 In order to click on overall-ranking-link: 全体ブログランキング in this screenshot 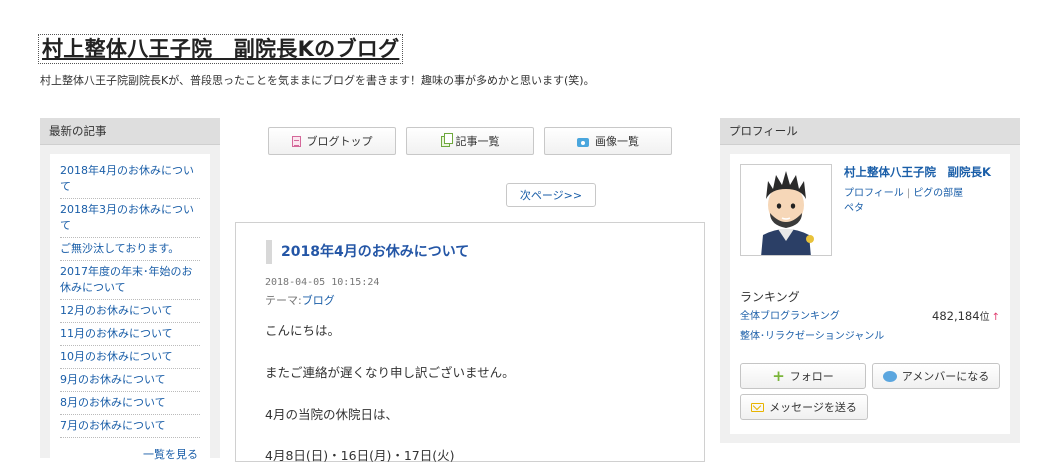, I will do `click(790, 314)`.